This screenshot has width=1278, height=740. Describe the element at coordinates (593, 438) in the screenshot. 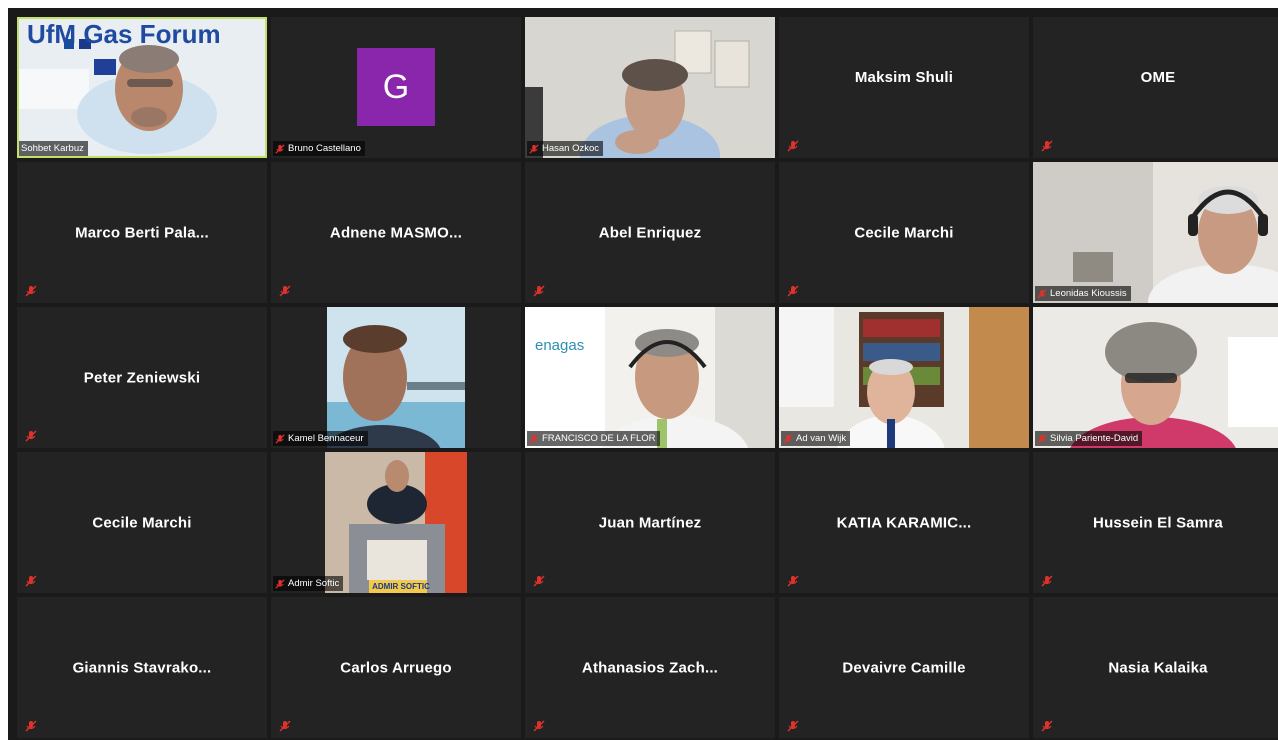

I see `participant-name-label: FRANCISCO DE LA FLOR` at that location.